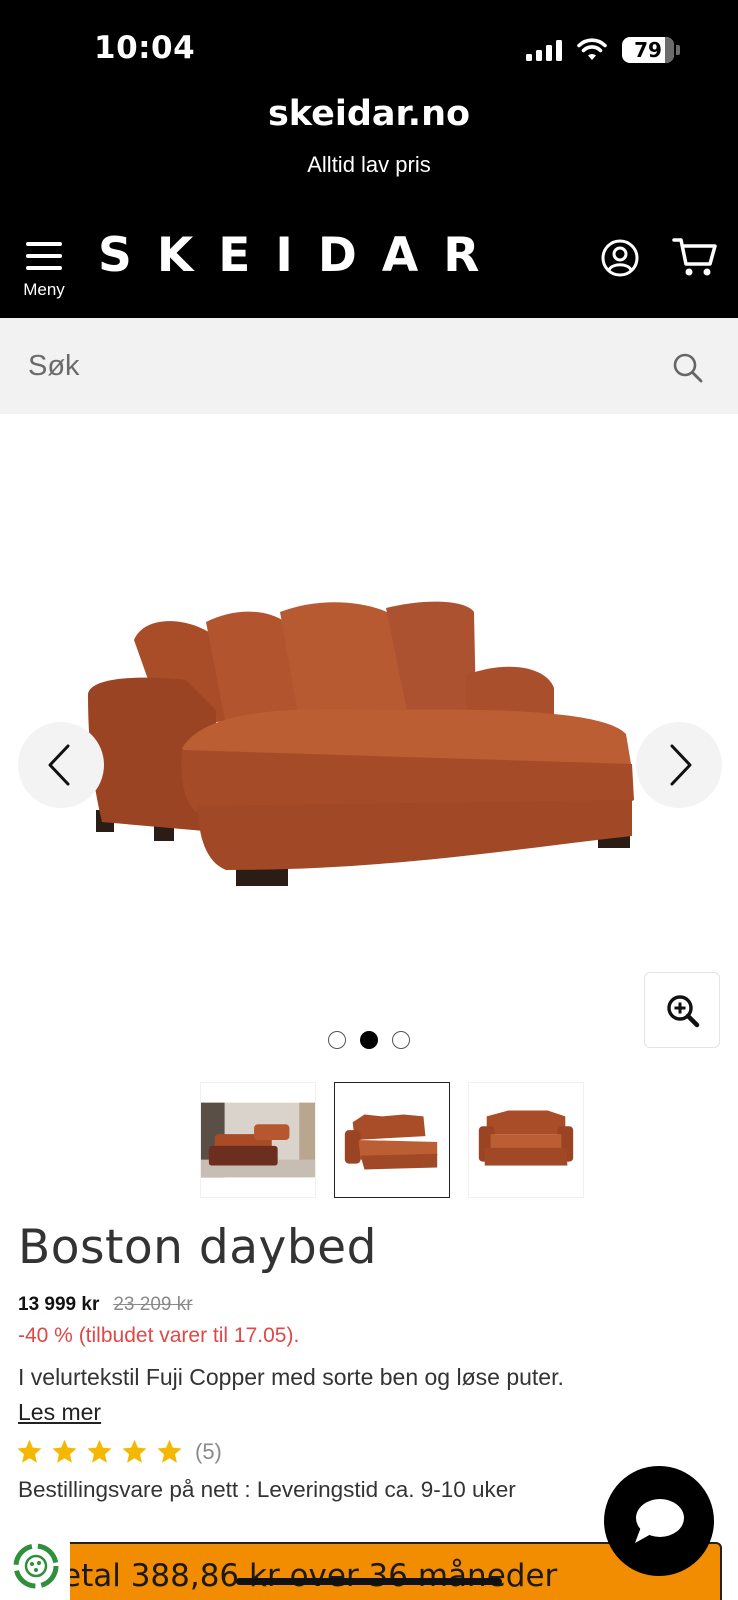 This screenshot has height=1600, width=738. I want to click on thumbnail-front, so click(392, 1140).